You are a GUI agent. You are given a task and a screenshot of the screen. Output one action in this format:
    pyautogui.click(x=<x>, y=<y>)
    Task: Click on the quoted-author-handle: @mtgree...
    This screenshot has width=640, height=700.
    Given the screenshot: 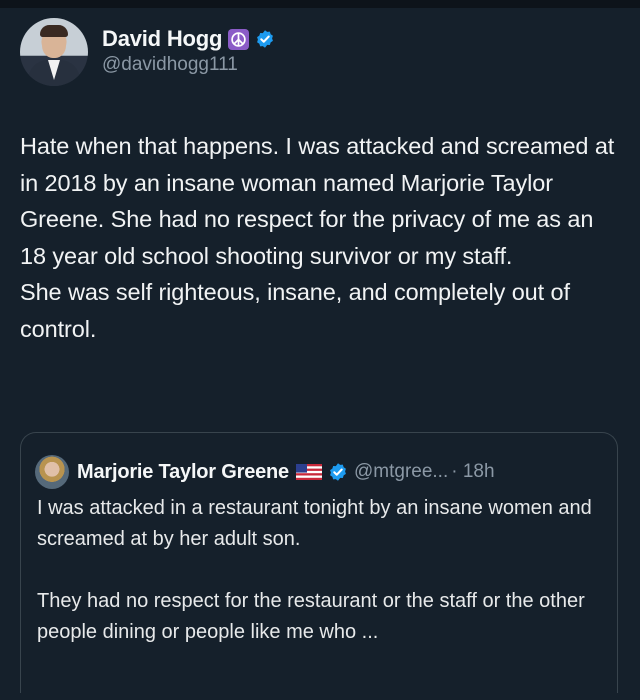 What is the action you would take?
    pyautogui.click(x=401, y=471)
    